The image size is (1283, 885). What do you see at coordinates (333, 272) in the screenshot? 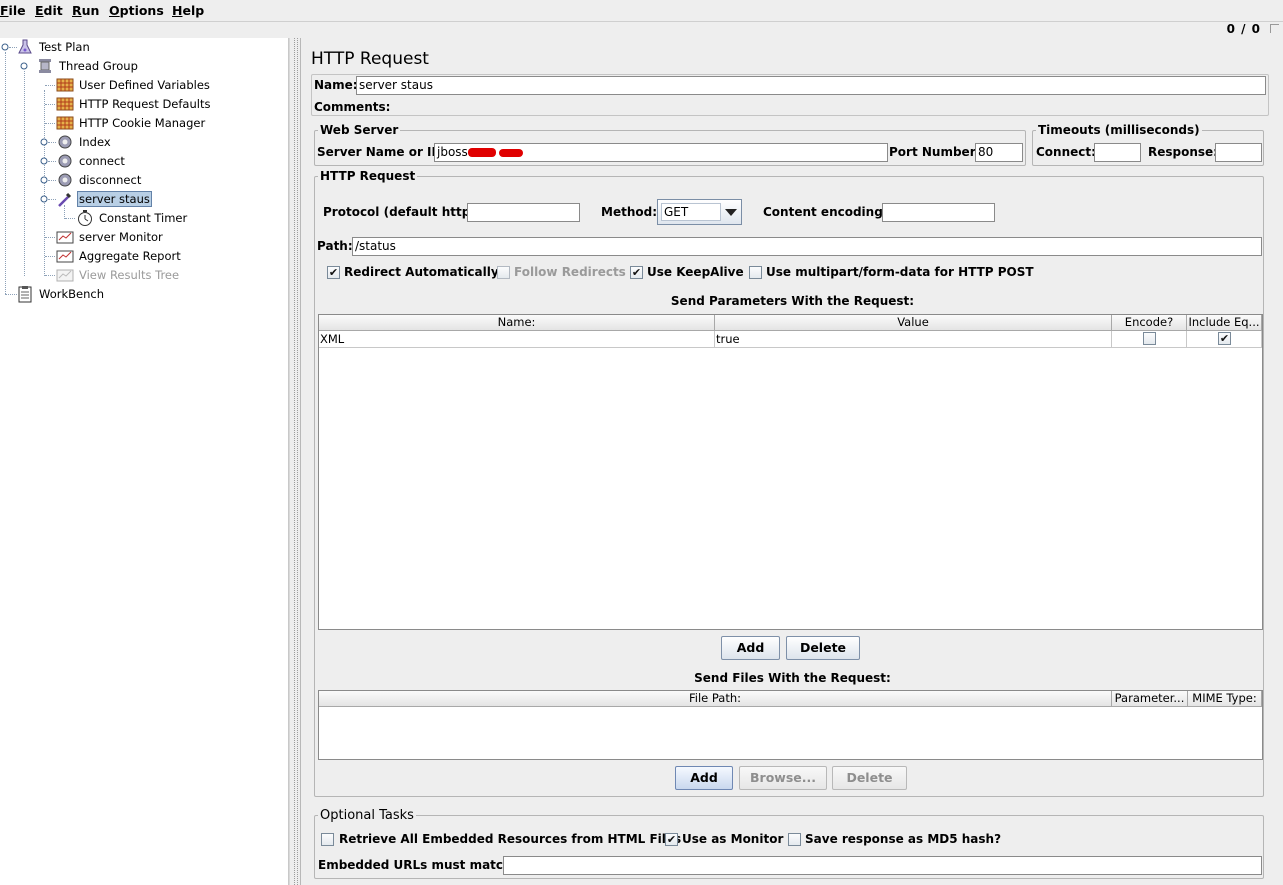
I see `redirect-automatically-checkbox: ✔` at bounding box center [333, 272].